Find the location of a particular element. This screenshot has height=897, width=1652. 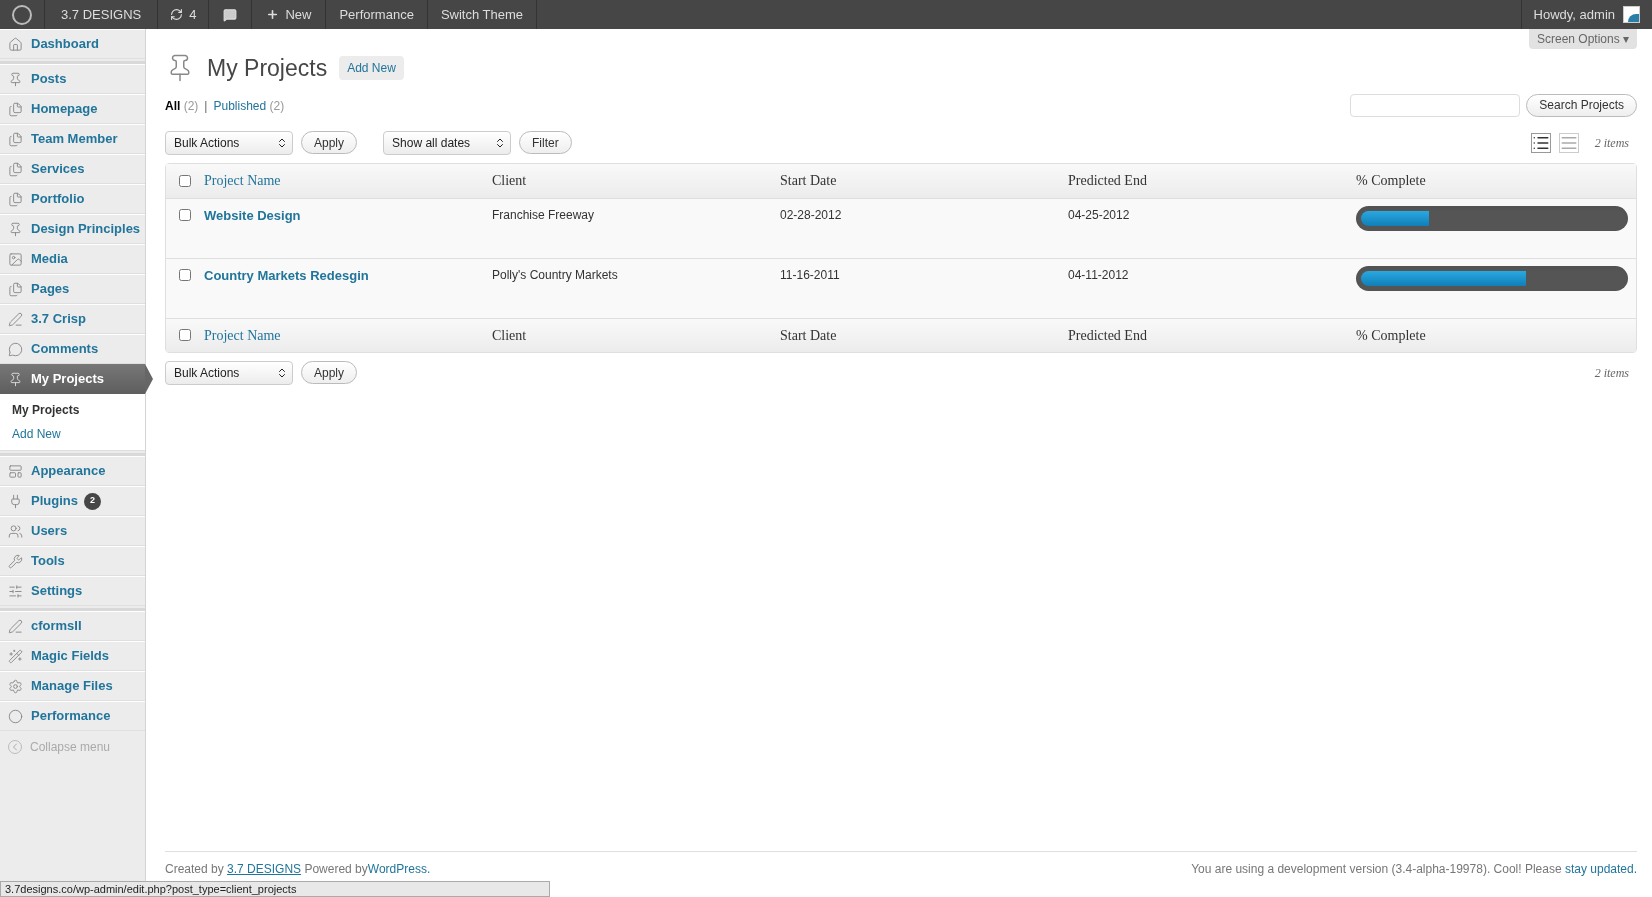

media-icon is located at coordinates (15, 259).